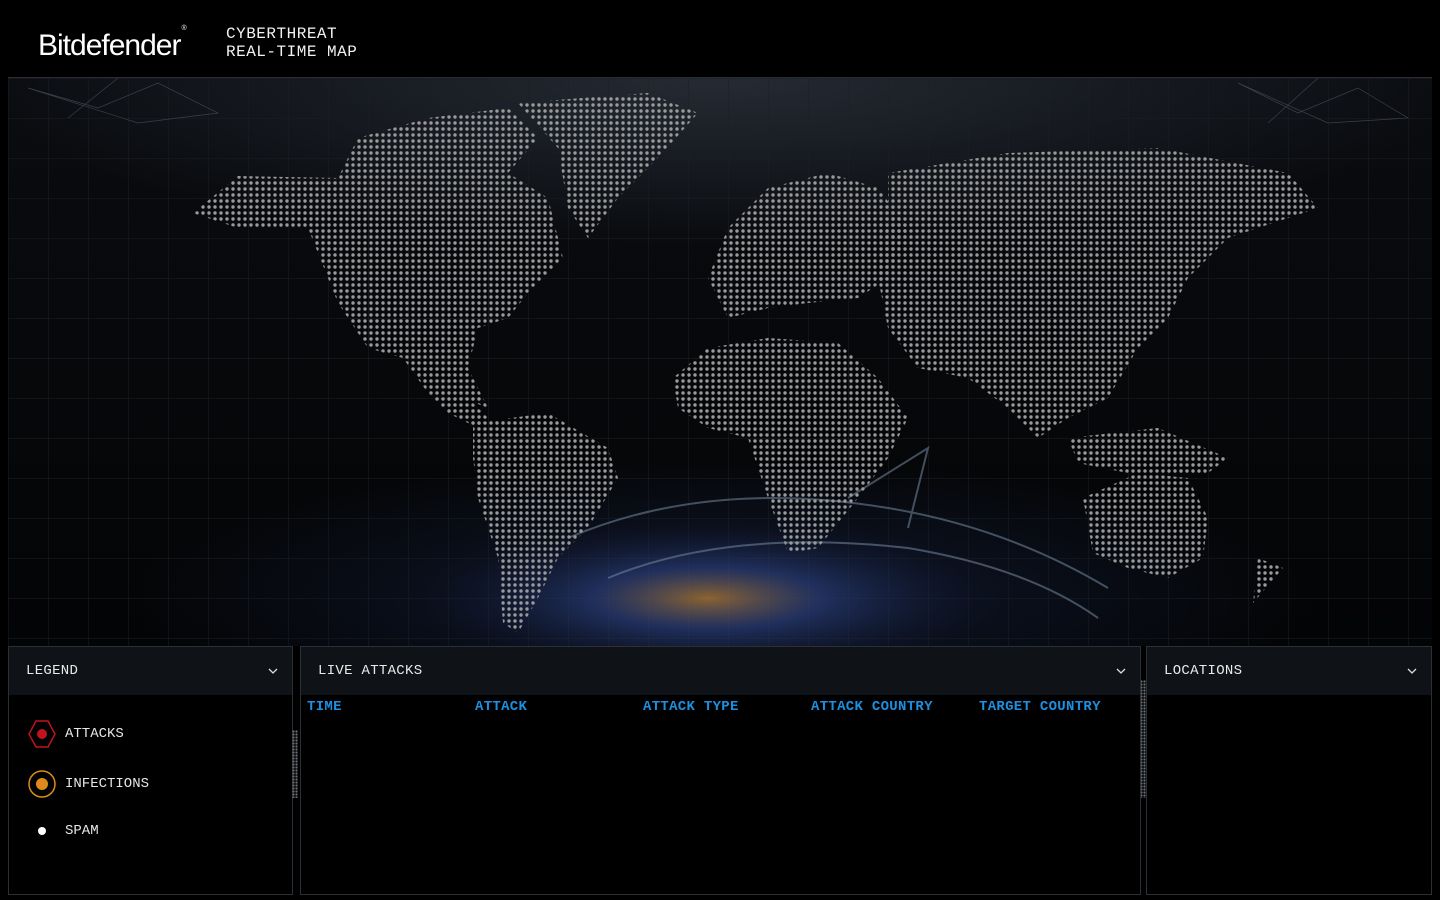 This screenshot has height=900, width=1440. What do you see at coordinates (150, 671) in the screenshot?
I see `legend-panel-header: LEGEND` at bounding box center [150, 671].